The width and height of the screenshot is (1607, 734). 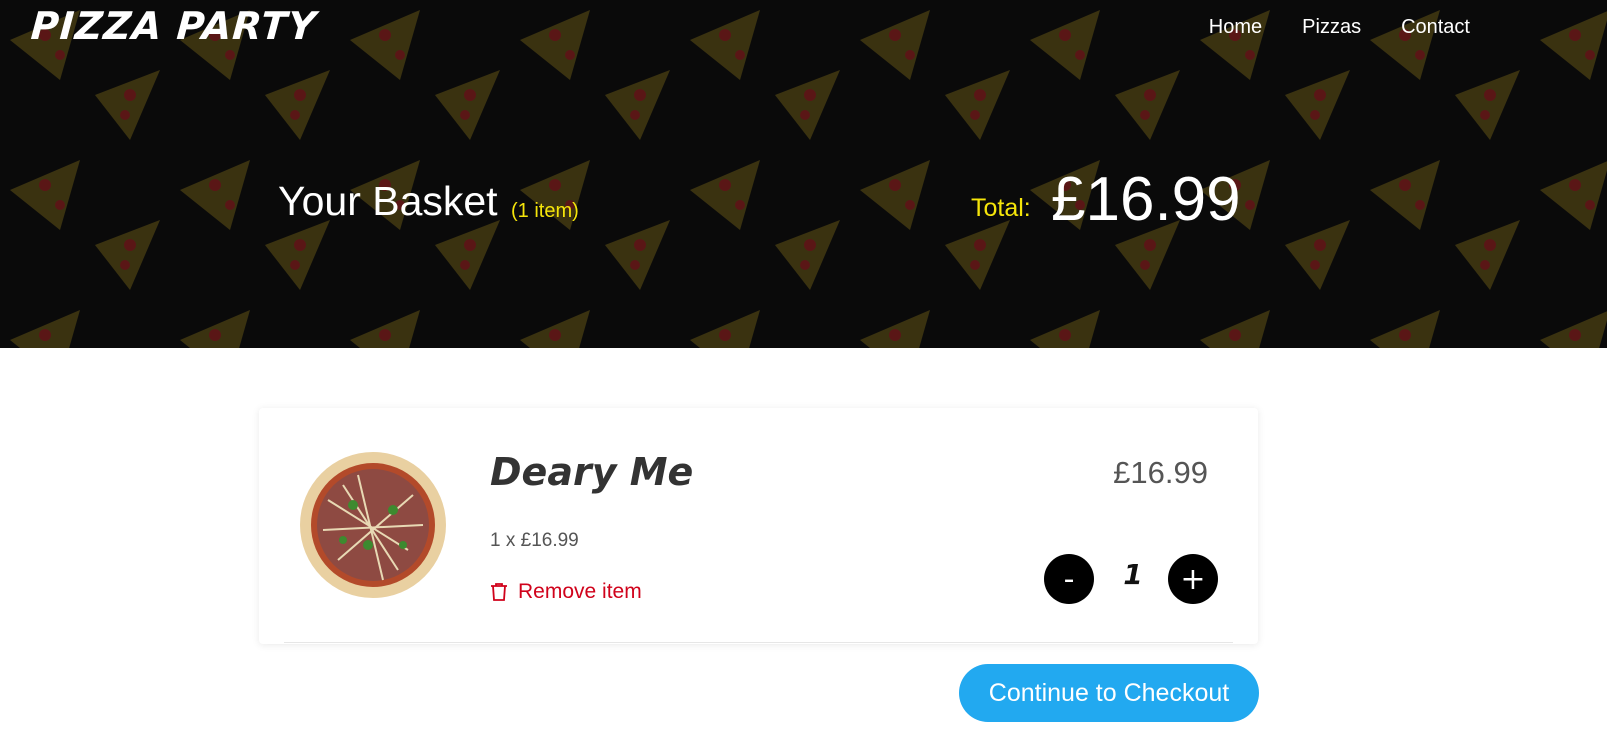 I want to click on decrease-quantity-button: -, so click(x=1069, y=579).